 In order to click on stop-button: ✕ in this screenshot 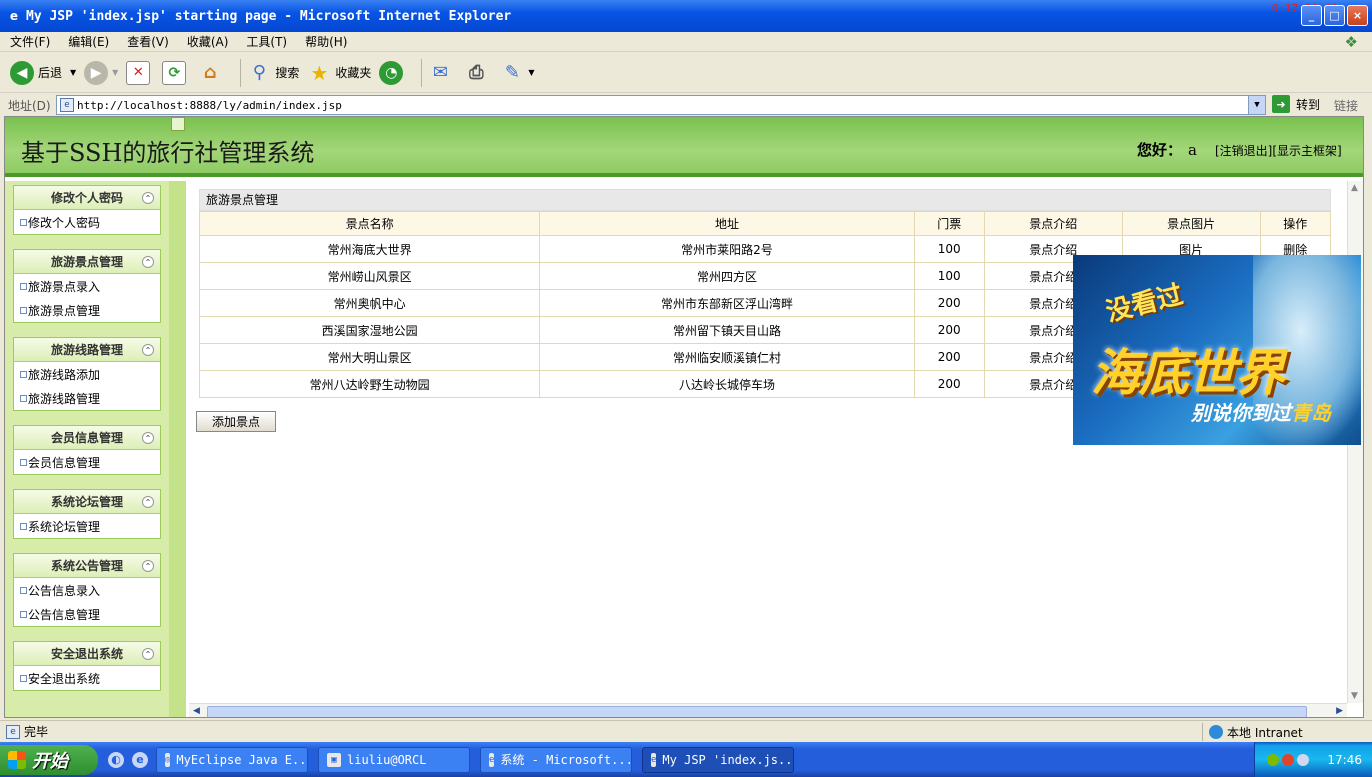, I will do `click(140, 72)`.